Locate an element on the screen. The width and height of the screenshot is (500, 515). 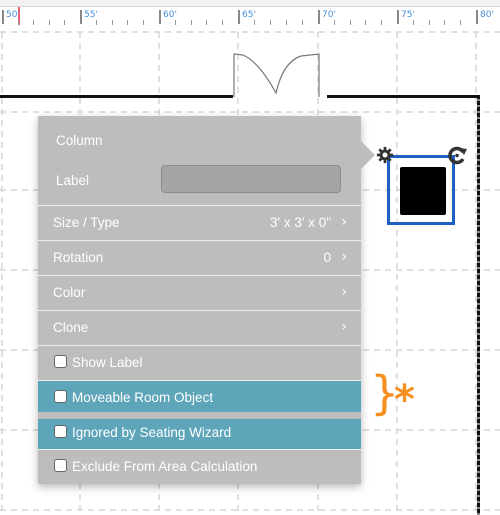
size-type-row: Size / Type 3' x 3' x 0" › is located at coordinates (199, 222).